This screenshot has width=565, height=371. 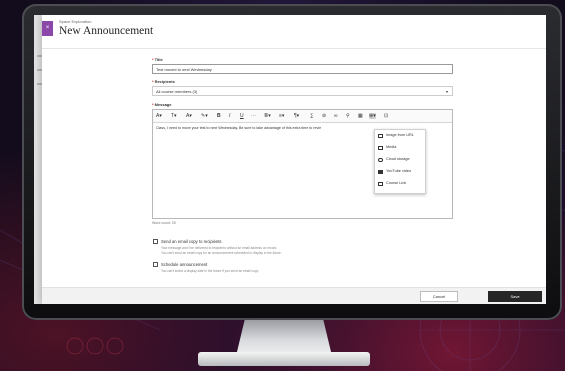 I want to click on monitor-stand, so click(x=284, y=336).